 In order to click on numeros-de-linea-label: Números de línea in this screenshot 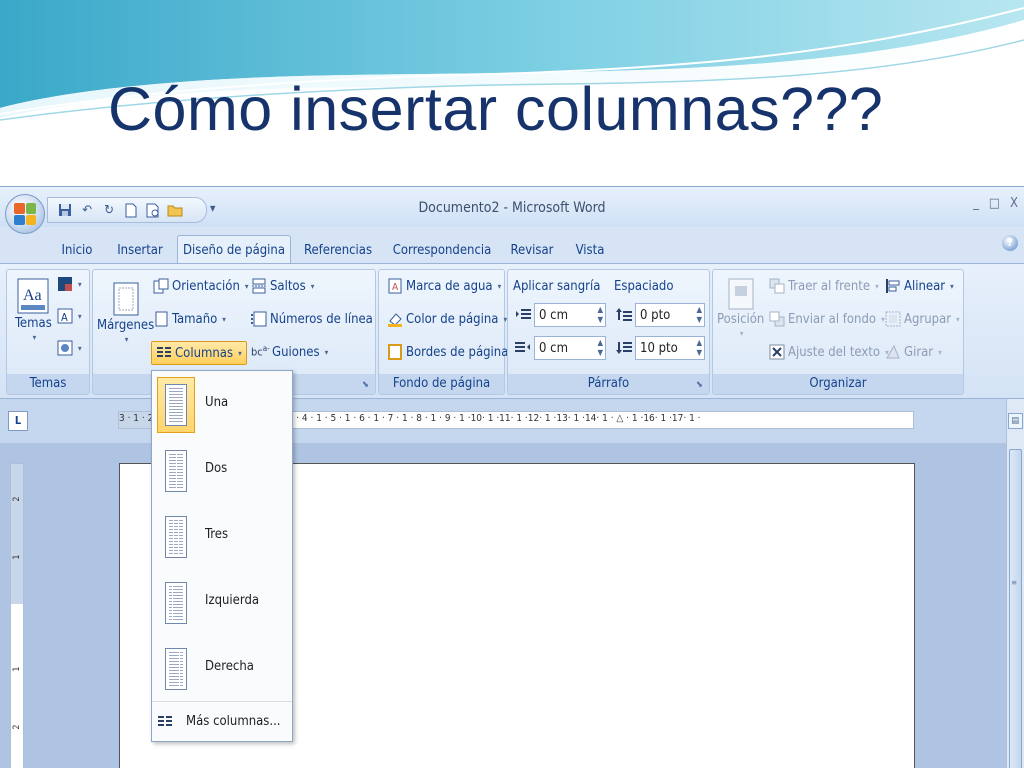, I will do `click(321, 319)`.